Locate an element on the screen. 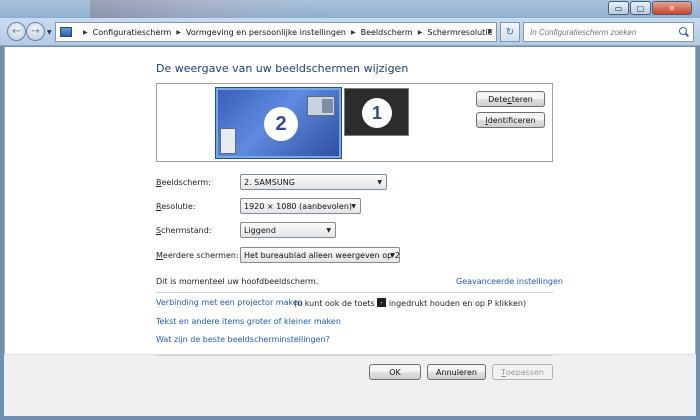 This screenshot has height=420, width=700. breadcrumb-control-panel: Configuratiescherm is located at coordinates (132, 32).